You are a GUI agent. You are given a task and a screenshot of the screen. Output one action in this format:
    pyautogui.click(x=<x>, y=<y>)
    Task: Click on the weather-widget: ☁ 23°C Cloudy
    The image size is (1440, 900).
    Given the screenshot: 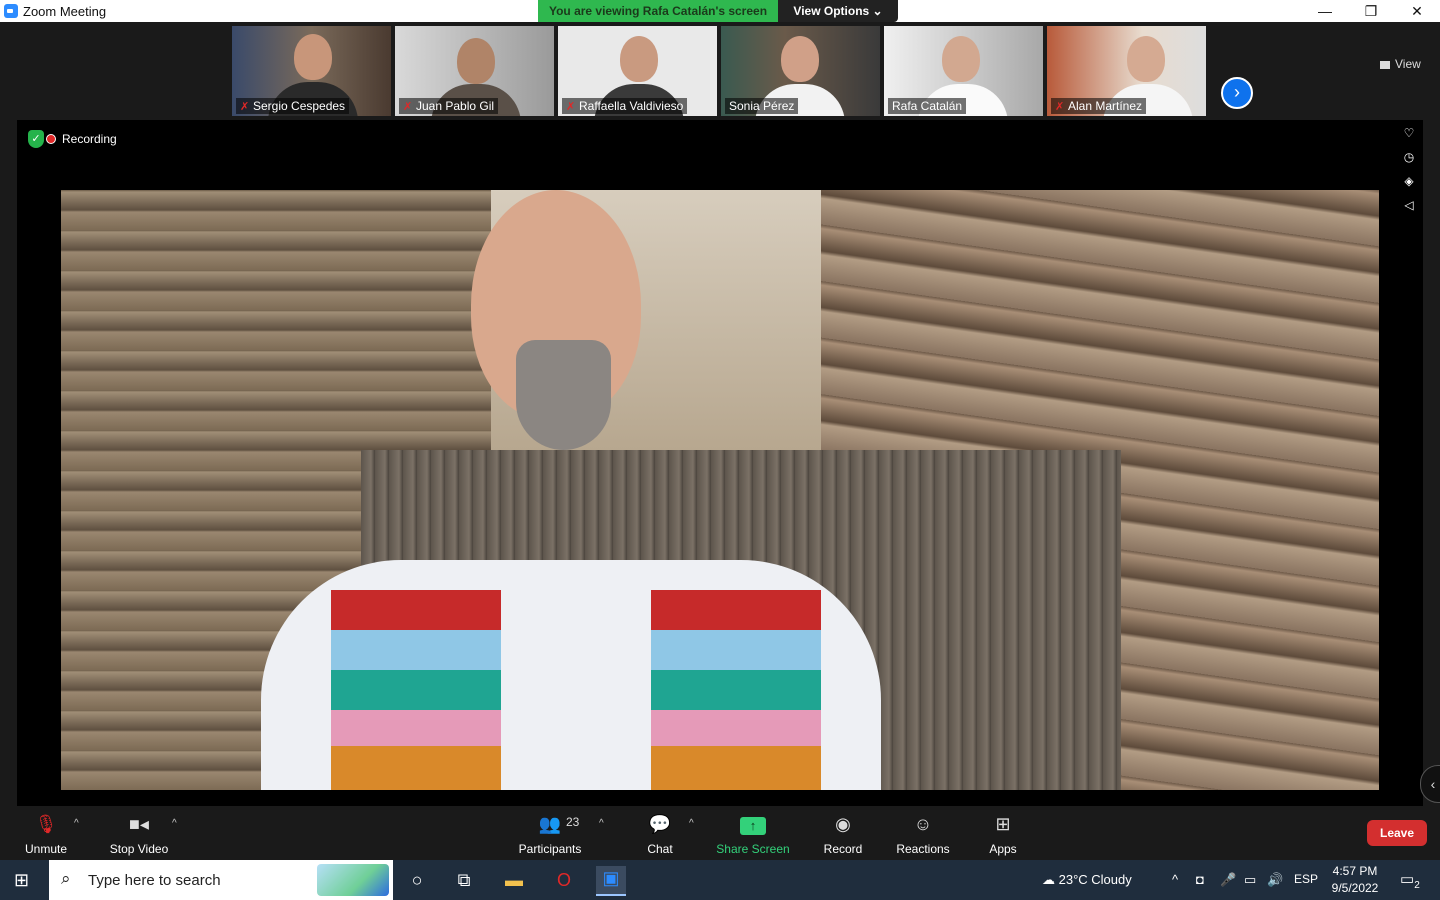 What is the action you would take?
    pyautogui.click(x=1087, y=880)
    